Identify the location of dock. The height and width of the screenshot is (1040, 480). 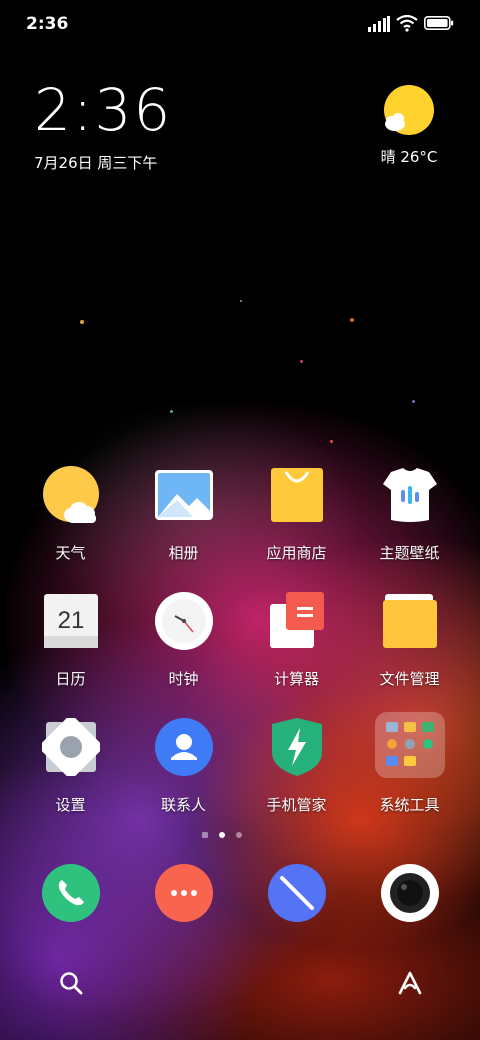
(240, 894).